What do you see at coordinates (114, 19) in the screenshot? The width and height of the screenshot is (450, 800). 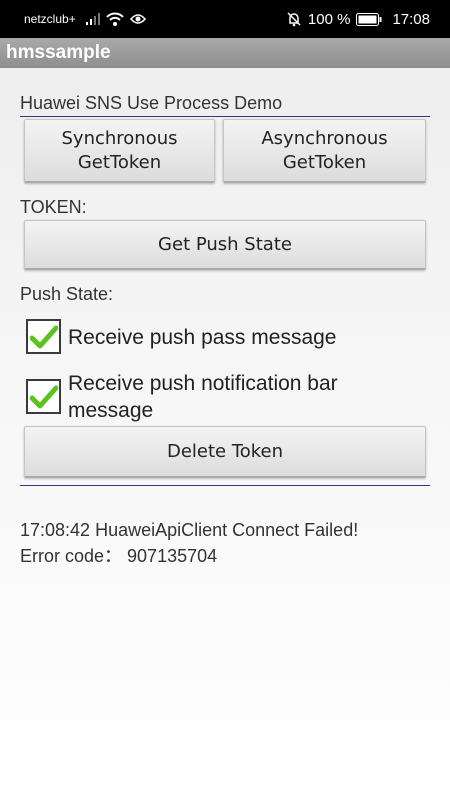 I see `wifi-icon` at bounding box center [114, 19].